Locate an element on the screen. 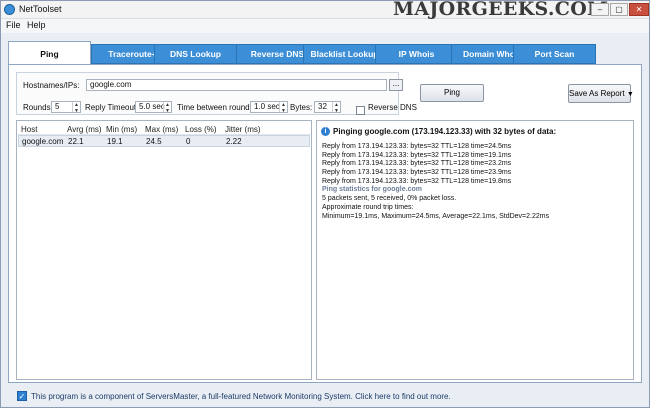 The image size is (650, 408). globe-icon is located at coordinates (9, 9).